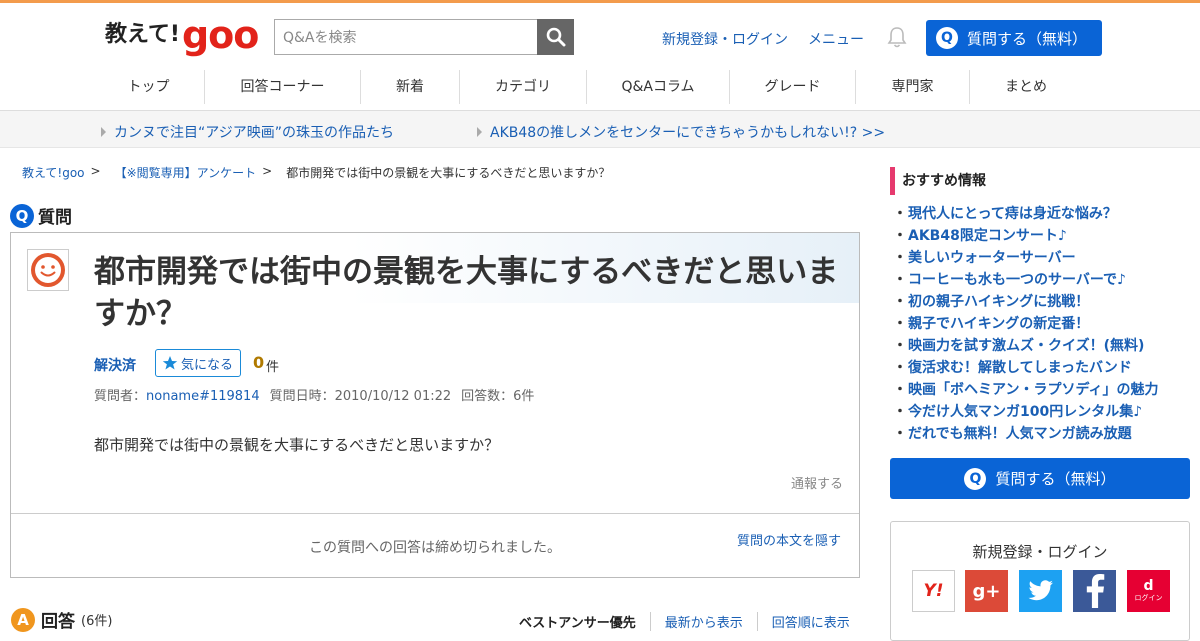  Describe the element at coordinates (273, 367) in the screenshot. I see `watch-count-unit: 件` at that location.